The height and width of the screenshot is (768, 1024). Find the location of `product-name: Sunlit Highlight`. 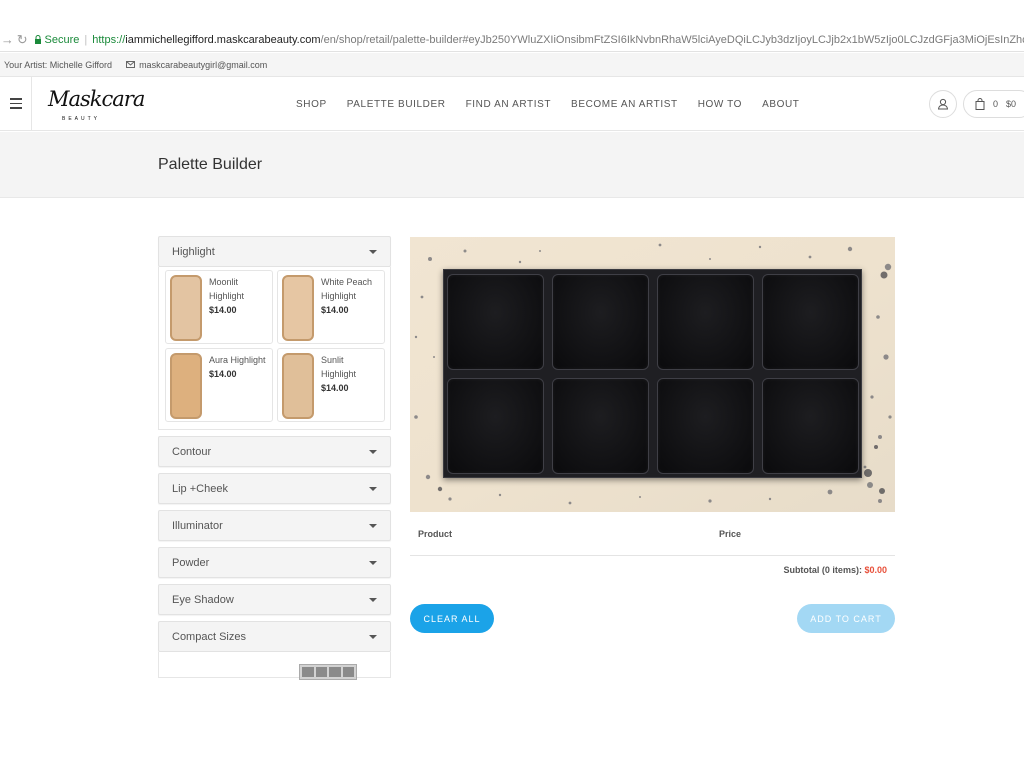

product-name: Sunlit Highlight is located at coordinates (339, 367).